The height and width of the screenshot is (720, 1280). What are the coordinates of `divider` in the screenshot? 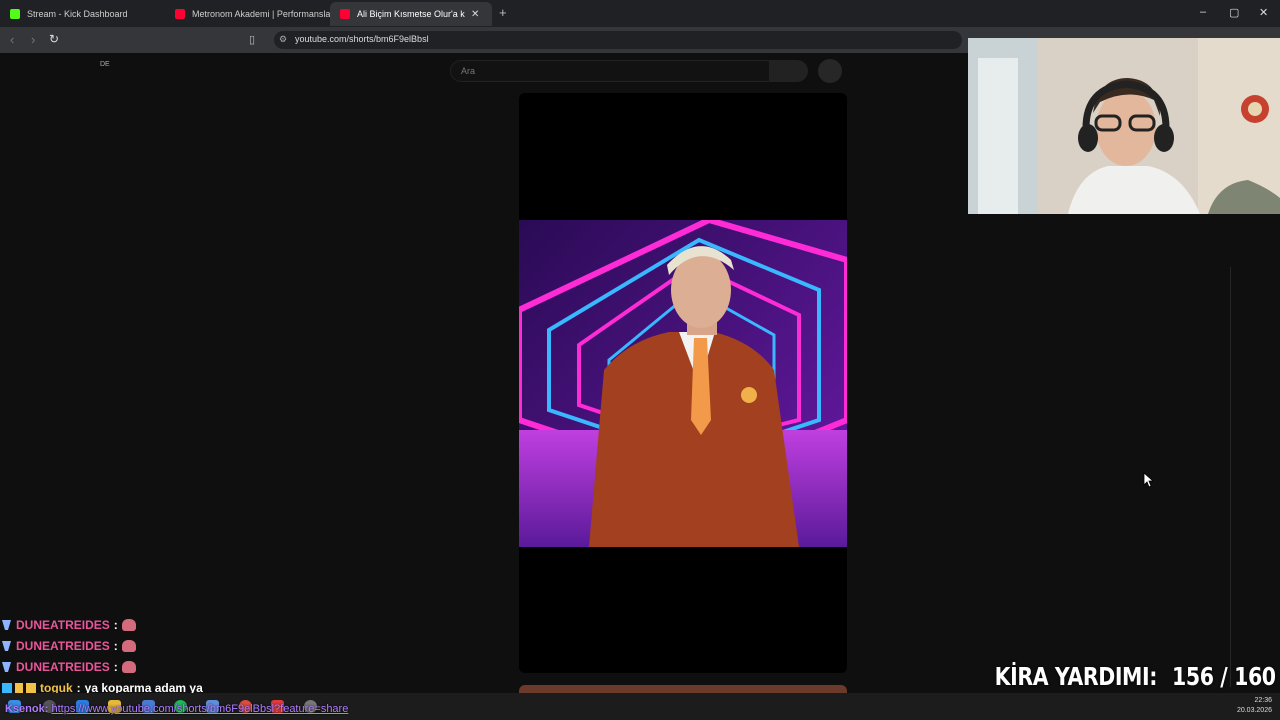 It's located at (1230, 477).